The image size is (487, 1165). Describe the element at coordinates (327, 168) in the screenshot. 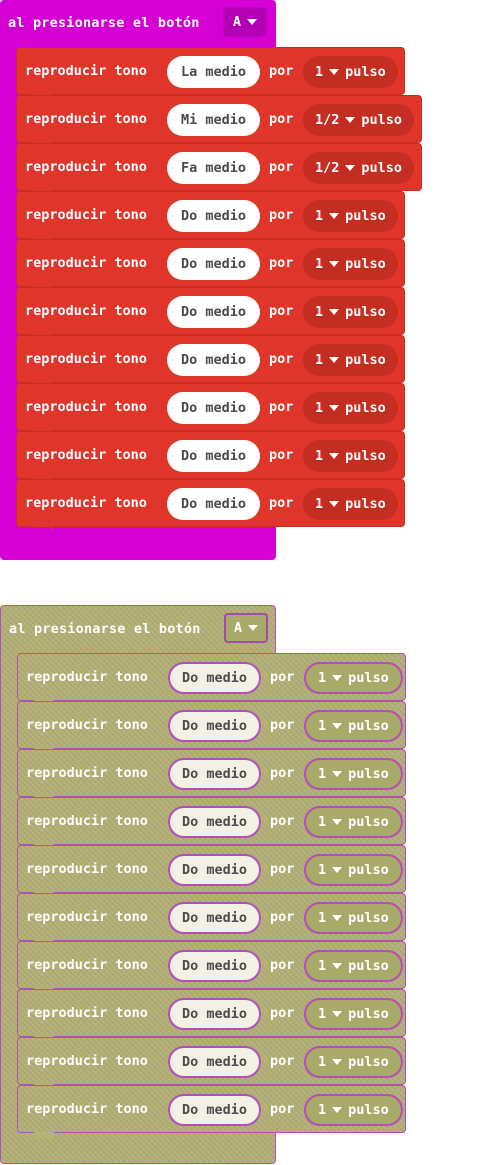

I see `beat-value: 1/2` at that location.